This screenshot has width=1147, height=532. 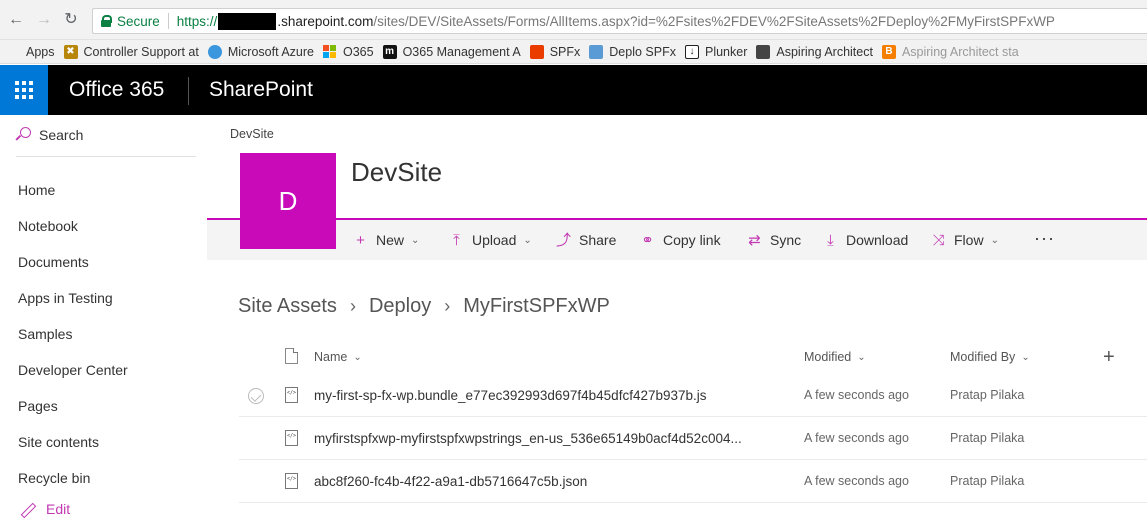 I want to click on nav-item-site-contents: Site contents, so click(x=58, y=442).